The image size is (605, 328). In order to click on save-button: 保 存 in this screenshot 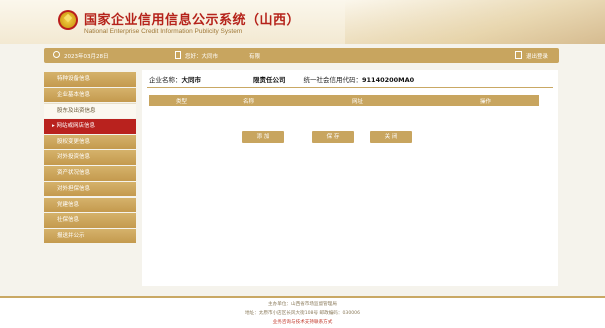, I will do `click(333, 137)`.